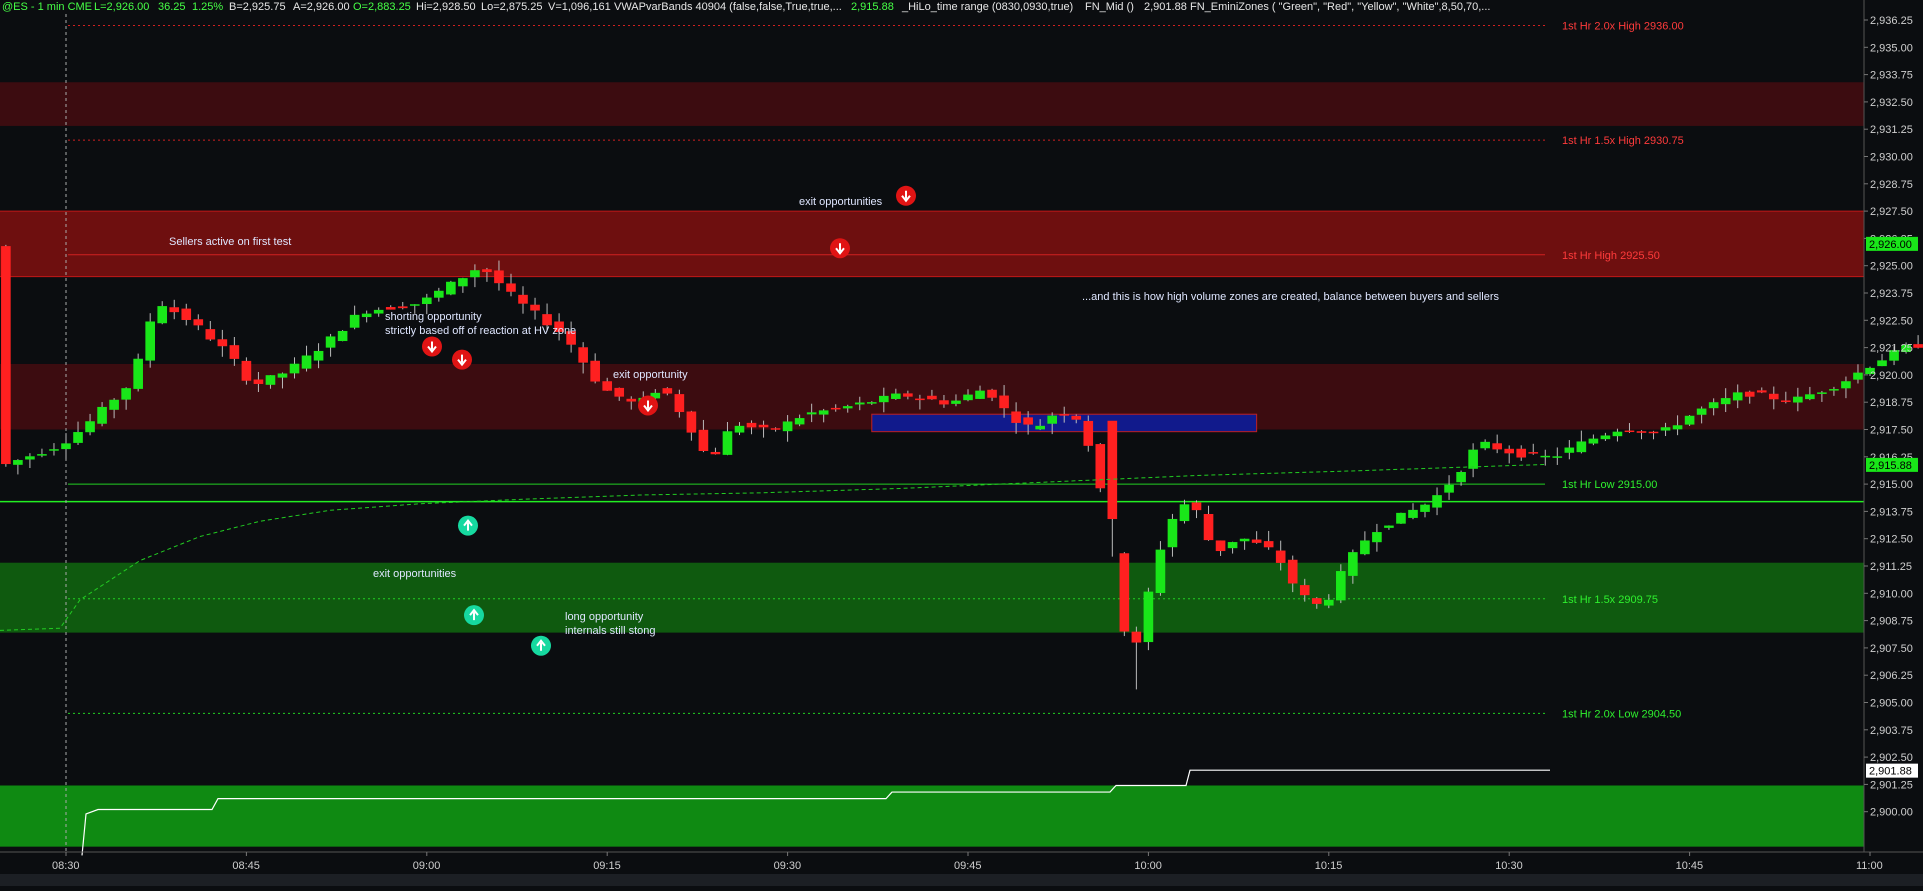 This screenshot has height=891, width=1923. I want to click on y-tick-label-27: 2,902.50, so click(1891, 758).